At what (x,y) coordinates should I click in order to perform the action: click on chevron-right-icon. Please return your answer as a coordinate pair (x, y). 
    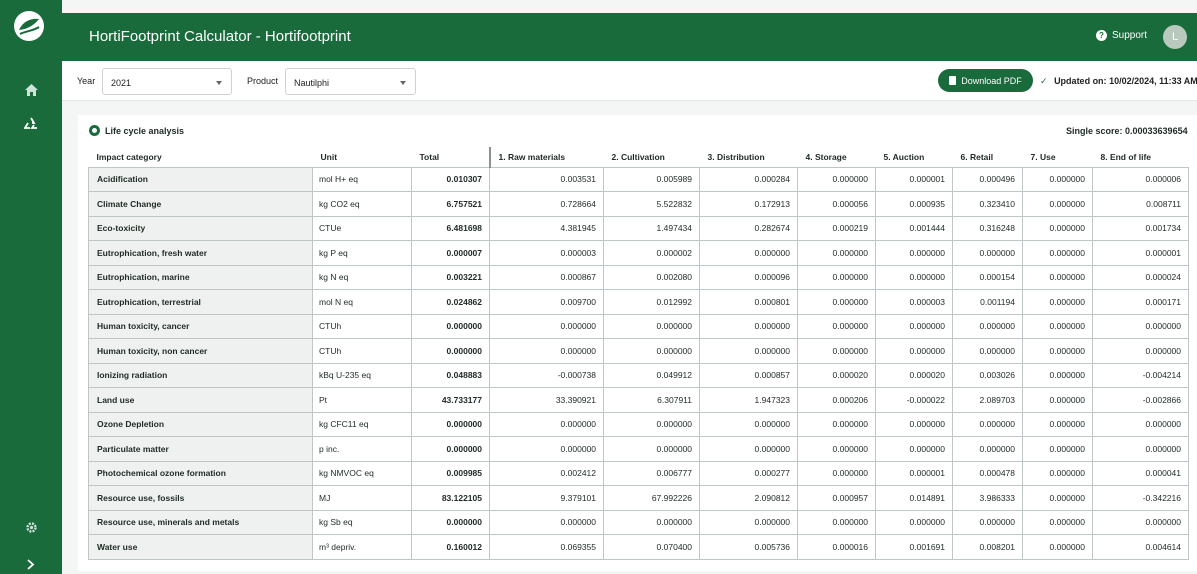
    Looking at the image, I should click on (31, 564).